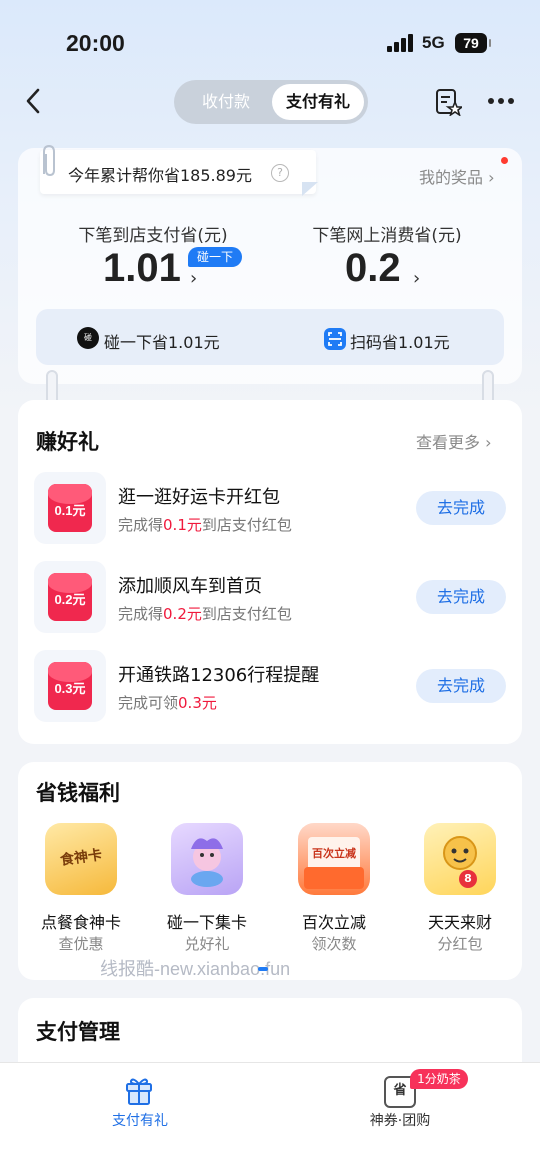 Image resolution: width=540 pixels, height=1175 pixels. I want to click on card-collect-icon, so click(207, 859).